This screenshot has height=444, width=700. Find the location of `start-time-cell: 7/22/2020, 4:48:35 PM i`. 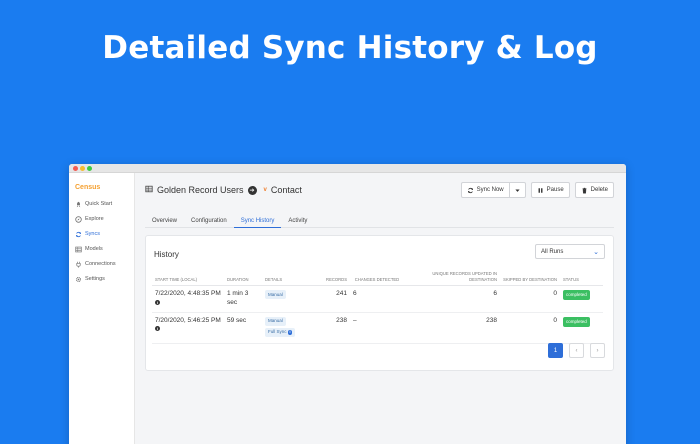

start-time-cell: 7/22/2020, 4:48:35 PM i is located at coordinates (188, 299).